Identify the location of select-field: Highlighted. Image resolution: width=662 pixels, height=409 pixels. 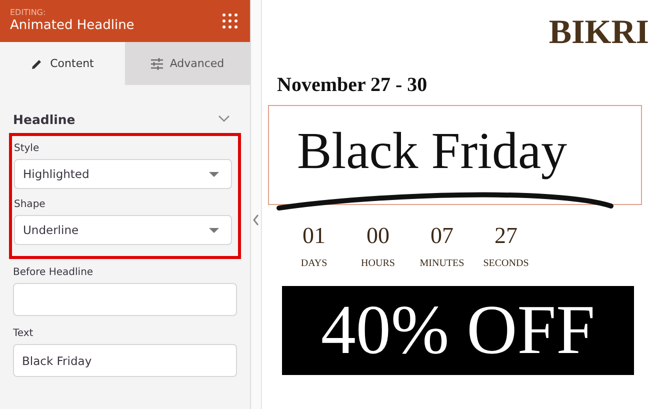
(123, 174).